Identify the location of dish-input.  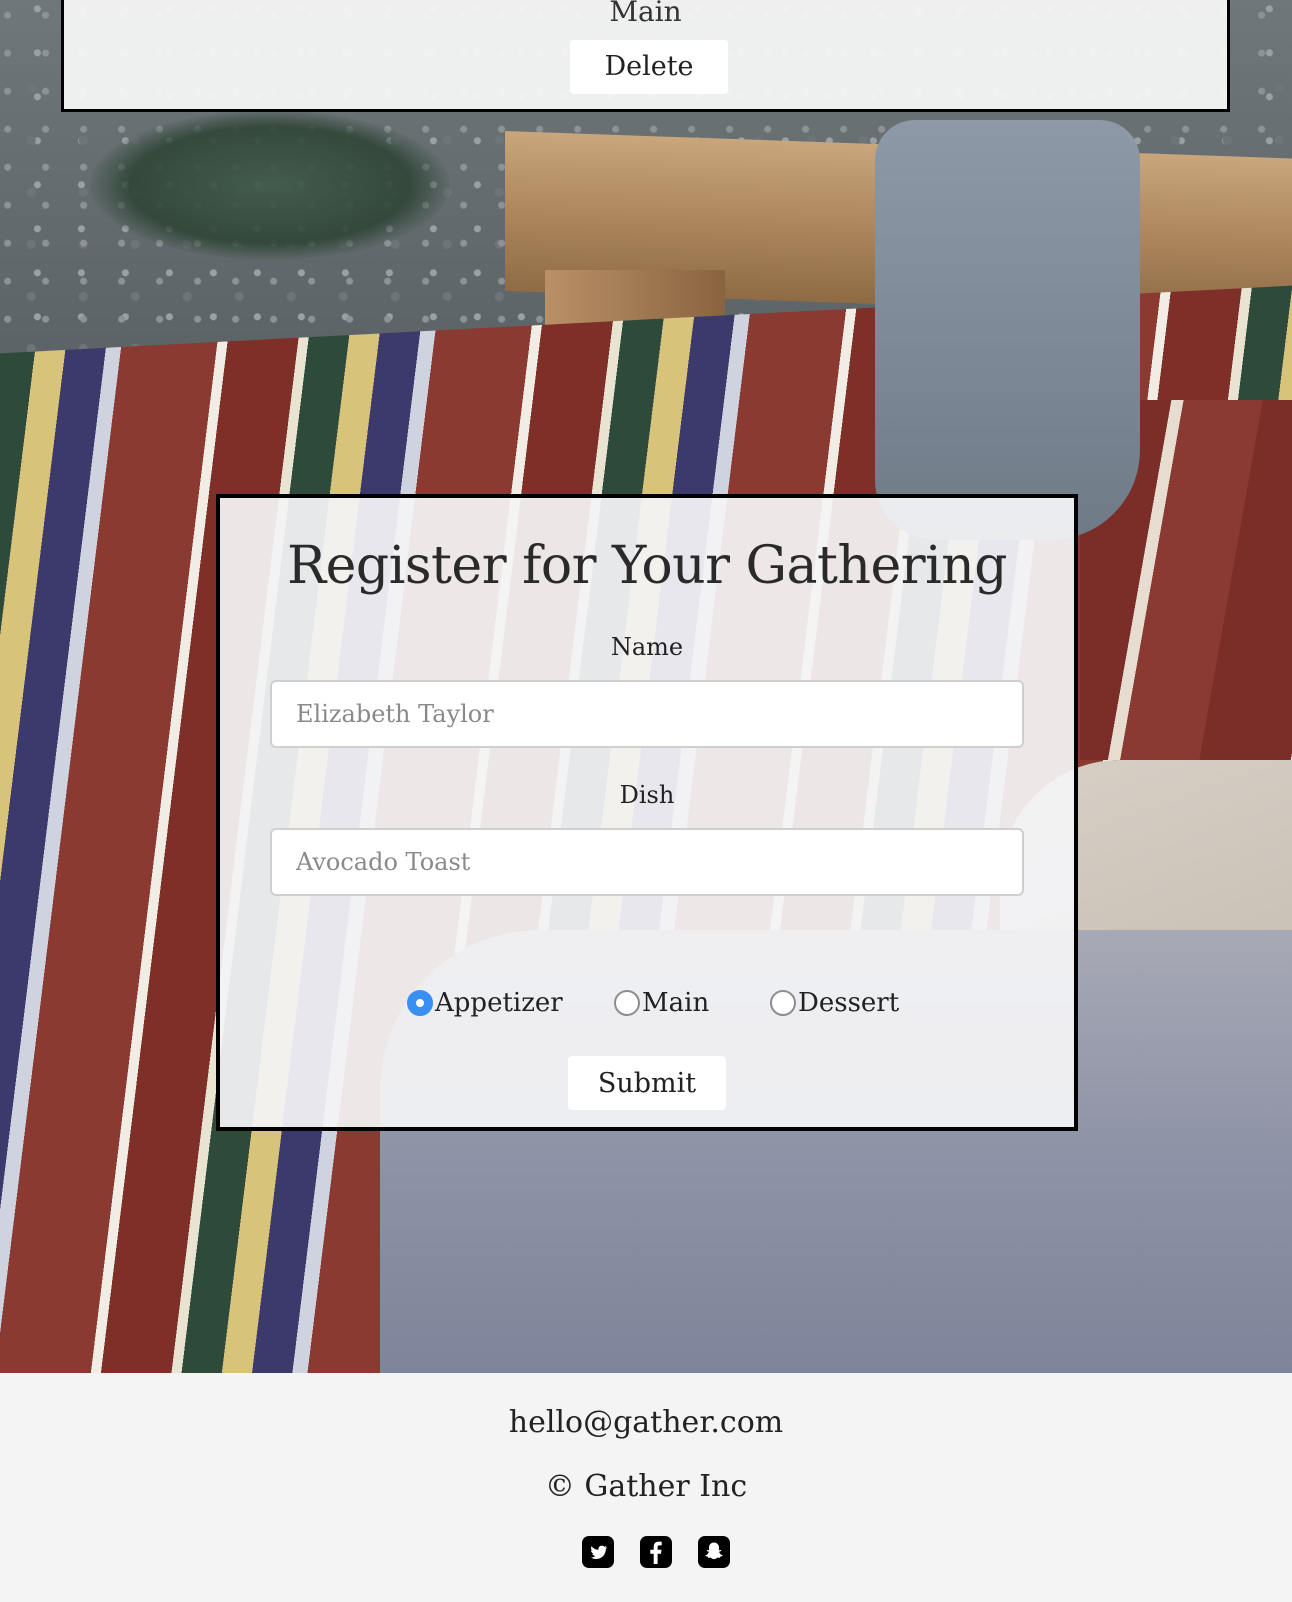
(647, 862).